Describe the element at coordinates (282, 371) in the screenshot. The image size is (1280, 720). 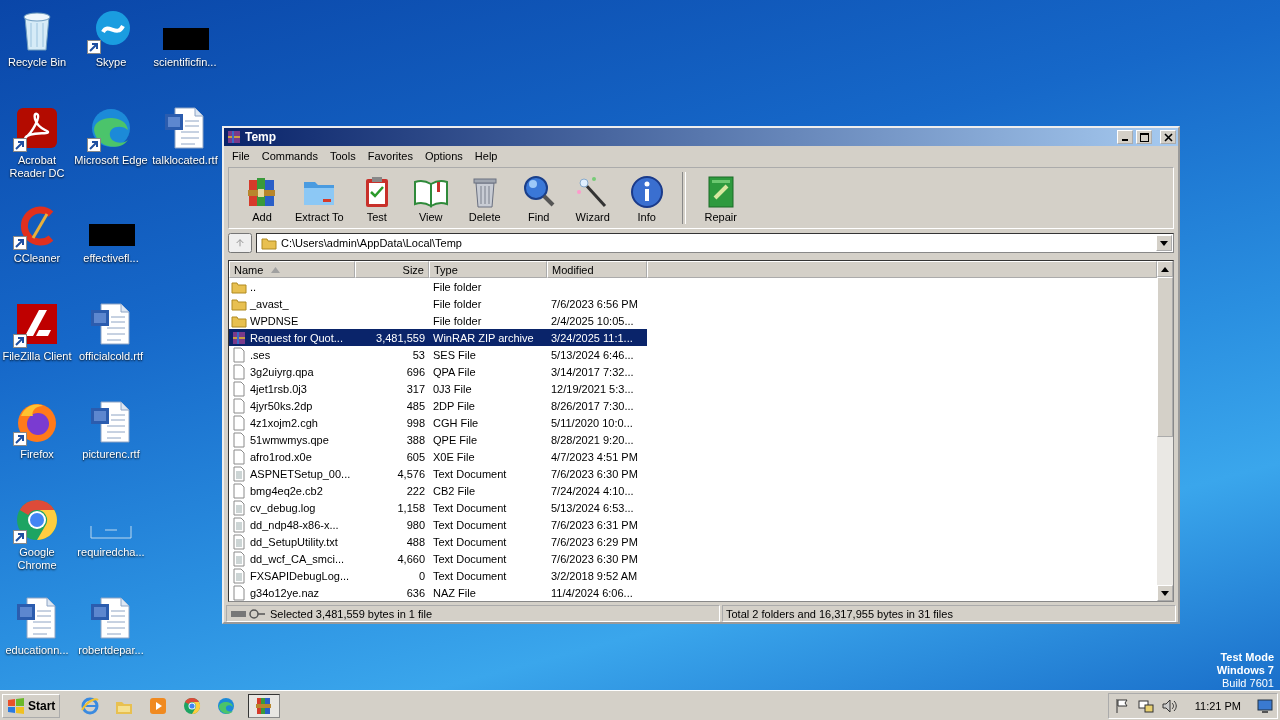
I see `file-name: 3g2uiyrg.qpa` at that location.